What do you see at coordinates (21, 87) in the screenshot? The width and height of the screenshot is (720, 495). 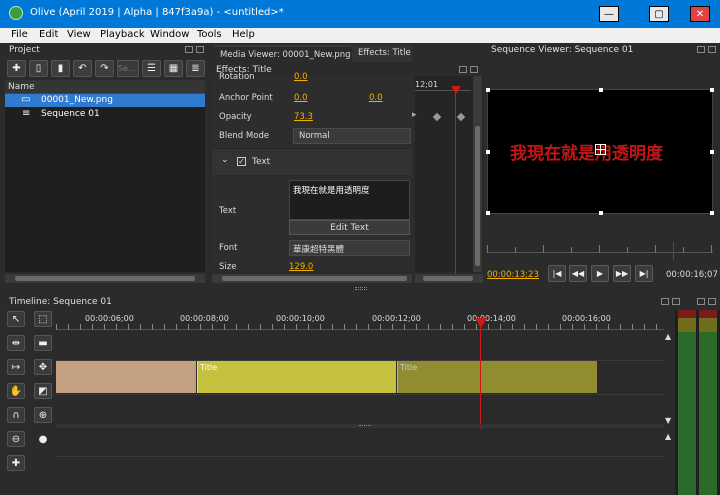 I see `column-name: Name` at bounding box center [21, 87].